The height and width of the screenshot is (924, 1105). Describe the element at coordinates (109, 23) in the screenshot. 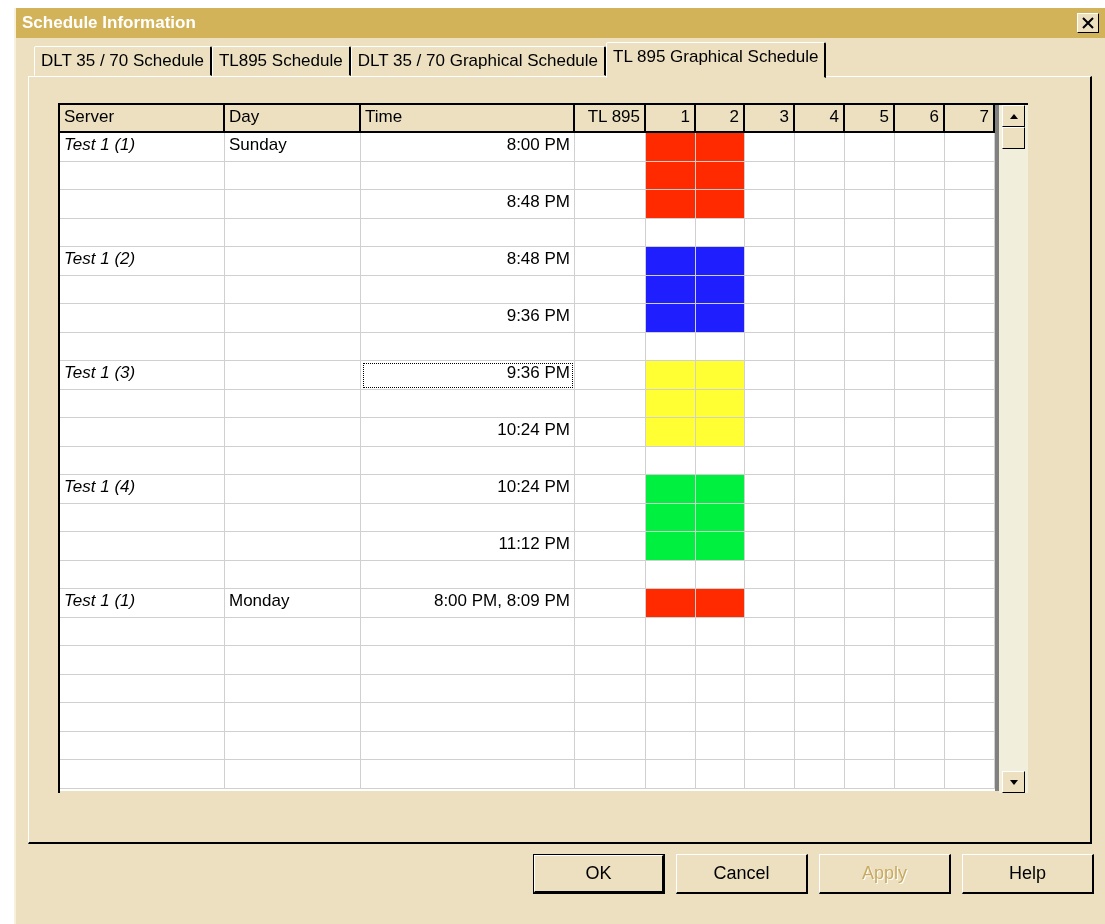

I see `window-title: Schedule Information` at that location.